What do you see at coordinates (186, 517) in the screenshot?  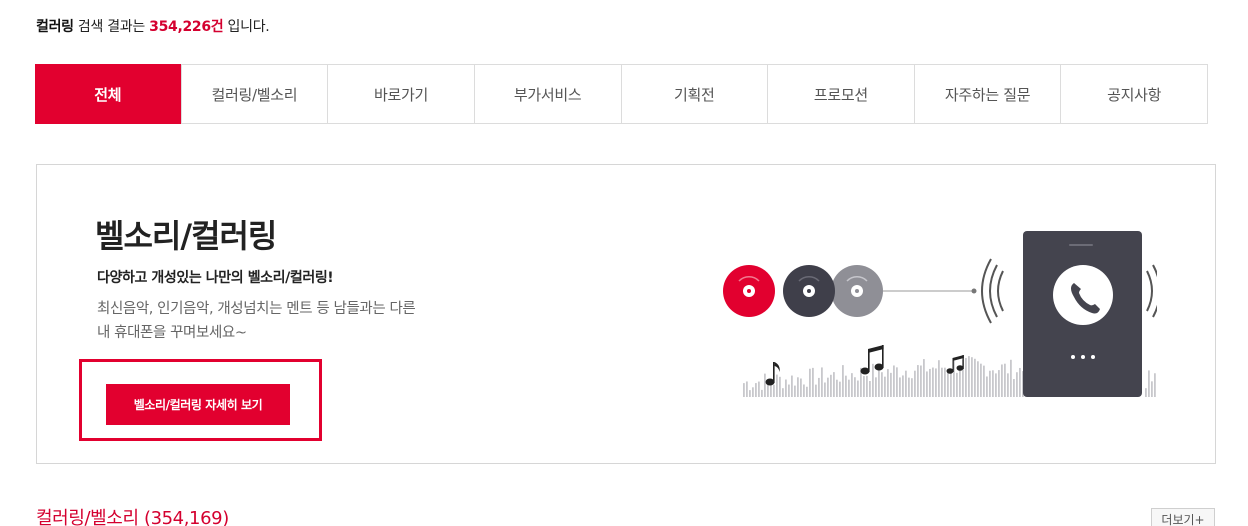 I see `section-count: (354,169)` at bounding box center [186, 517].